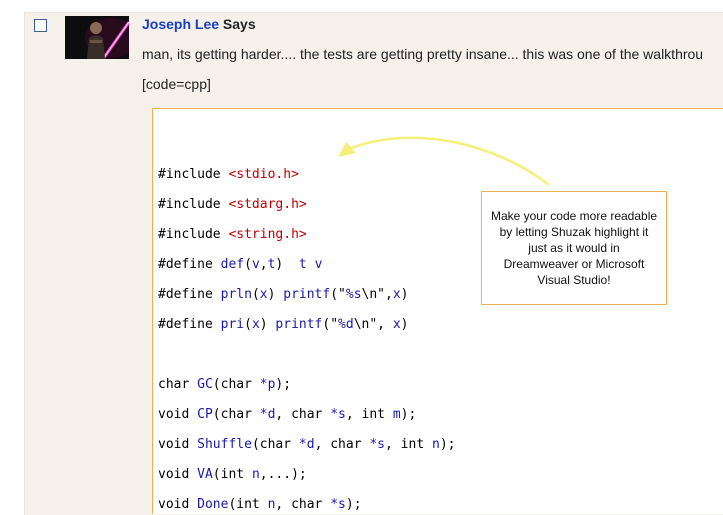  Describe the element at coordinates (176, 84) in the screenshot. I see `code-tag-text: [code=cpp]` at that location.